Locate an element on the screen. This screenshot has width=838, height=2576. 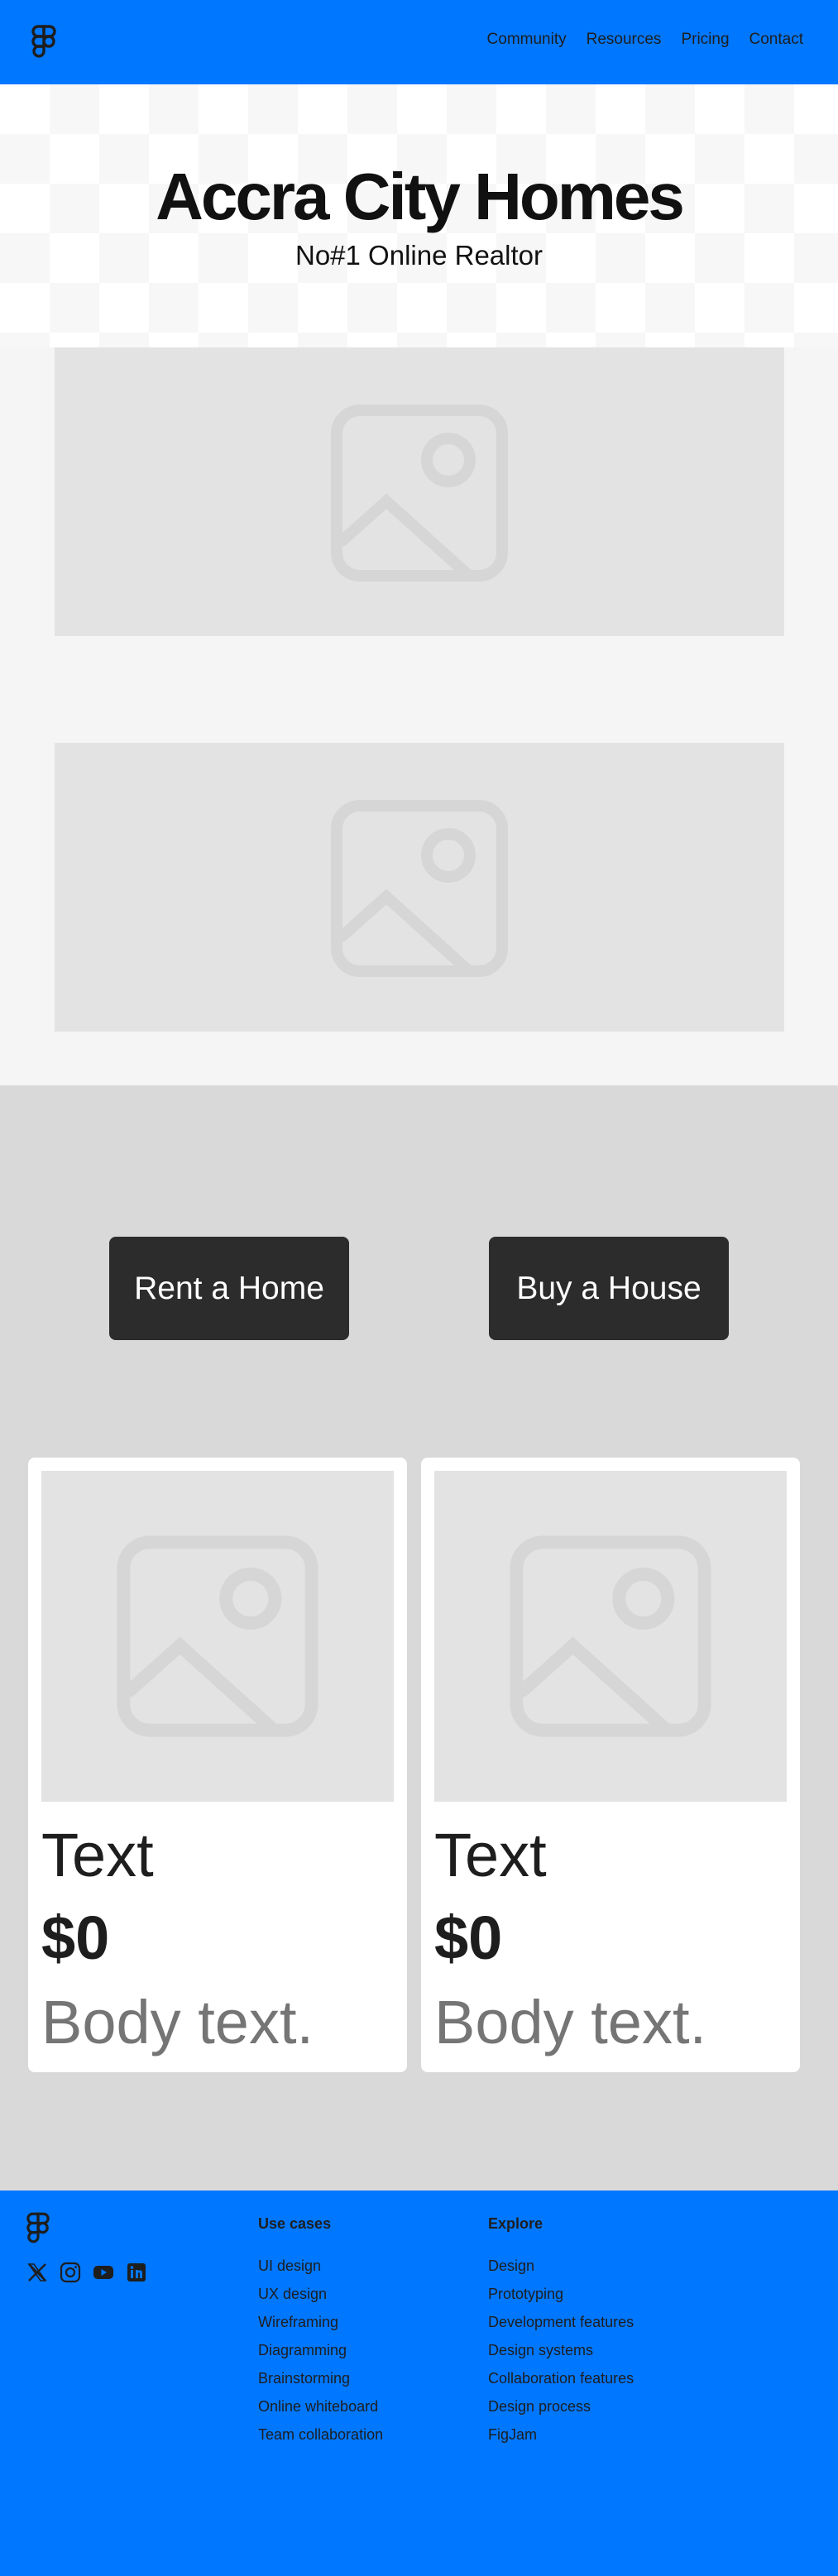
footer-link: Design is located at coordinates (561, 2272).